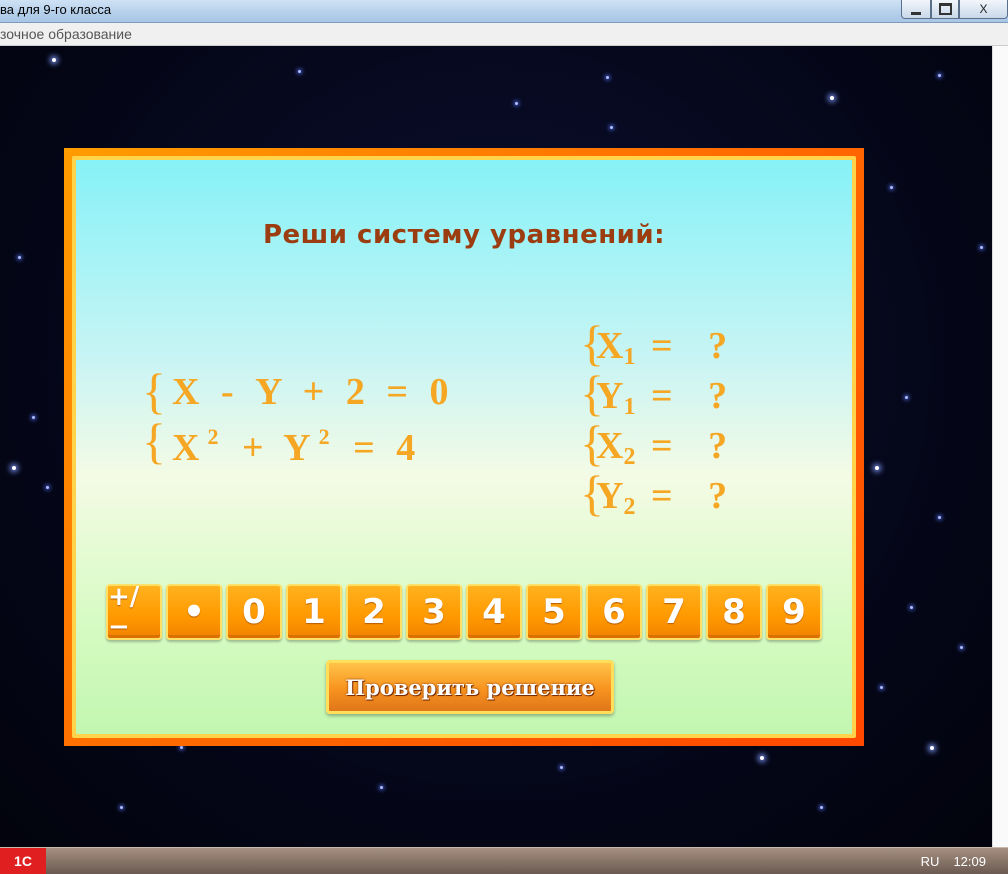 This screenshot has width=1008, height=874. What do you see at coordinates (23, 861) in the screenshot?
I see `taskbar-app-icon: 1С` at bounding box center [23, 861].